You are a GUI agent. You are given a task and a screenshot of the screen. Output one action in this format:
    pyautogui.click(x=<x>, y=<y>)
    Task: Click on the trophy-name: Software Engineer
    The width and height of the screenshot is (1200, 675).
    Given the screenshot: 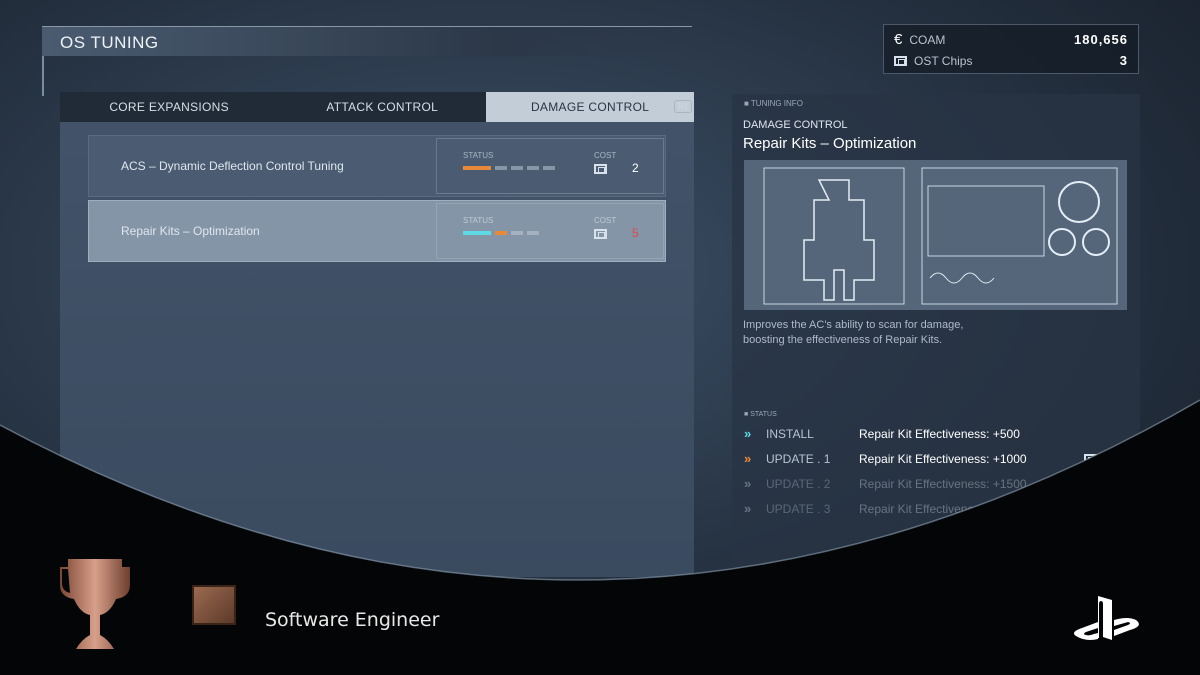 What is the action you would take?
    pyautogui.click(x=352, y=620)
    